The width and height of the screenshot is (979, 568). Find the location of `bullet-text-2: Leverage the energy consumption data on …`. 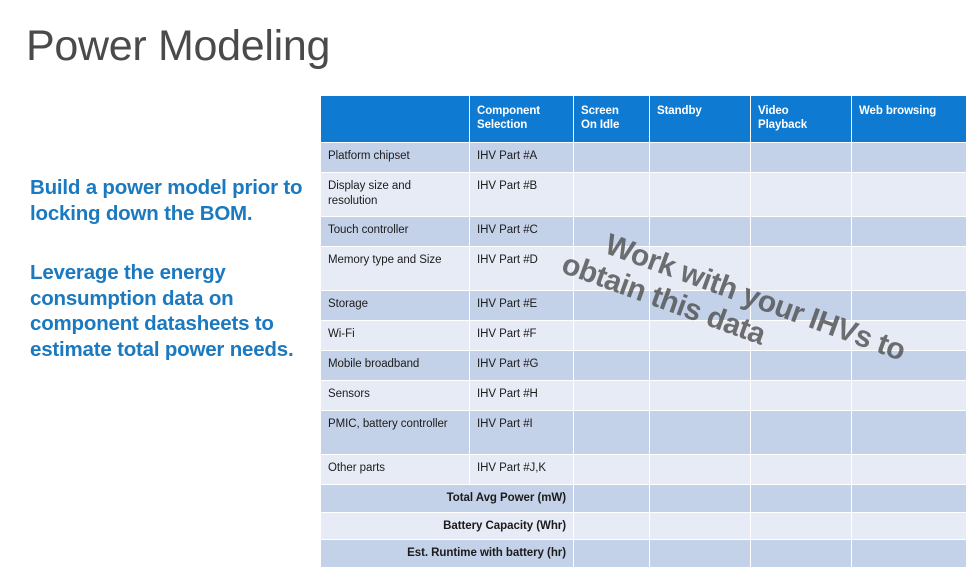

bullet-text-2: Leverage the energy consumption data on … is located at coordinates (162, 311).